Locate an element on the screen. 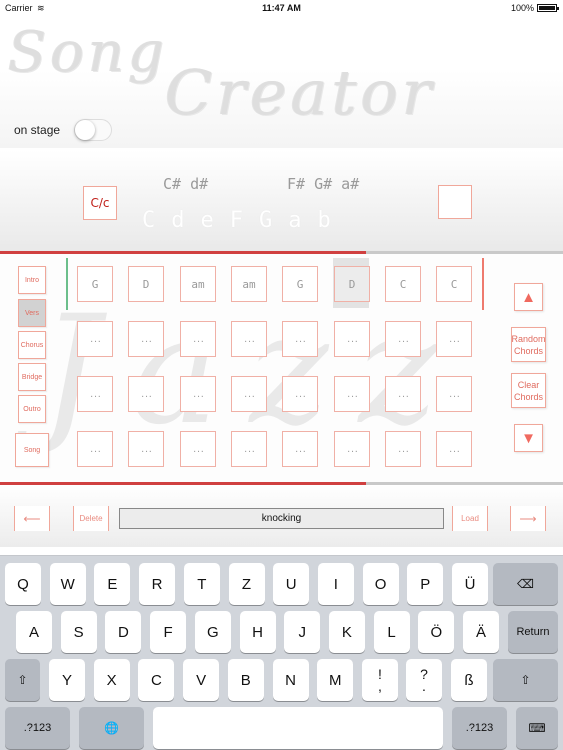 The width and height of the screenshot is (563, 750). hide-keyboard-icon: ⌨ is located at coordinates (537, 728).